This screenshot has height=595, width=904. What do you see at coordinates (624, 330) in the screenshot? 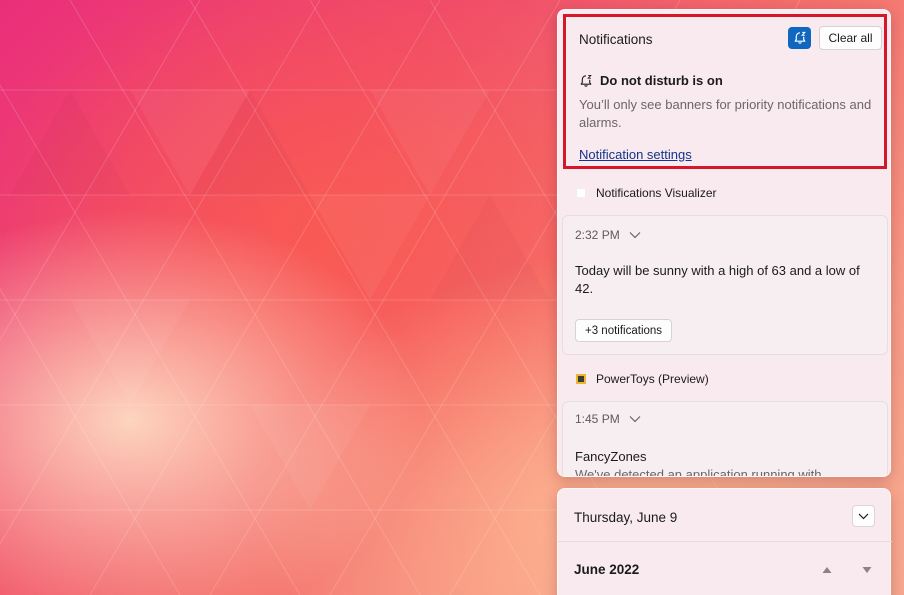
I see `more-notifications-button: +3 notifications` at bounding box center [624, 330].